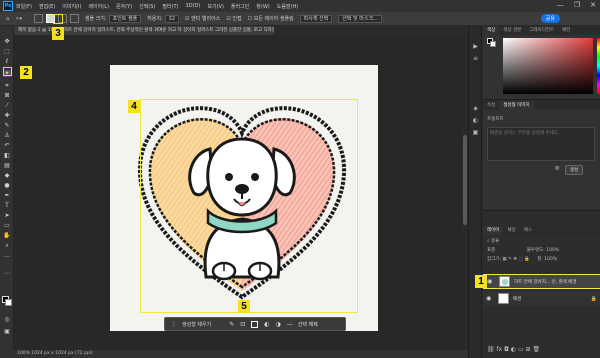 This screenshot has height=358, width=600. Describe the element at coordinates (7, 19) in the screenshot. I see `home-icon: ⌂` at that location.